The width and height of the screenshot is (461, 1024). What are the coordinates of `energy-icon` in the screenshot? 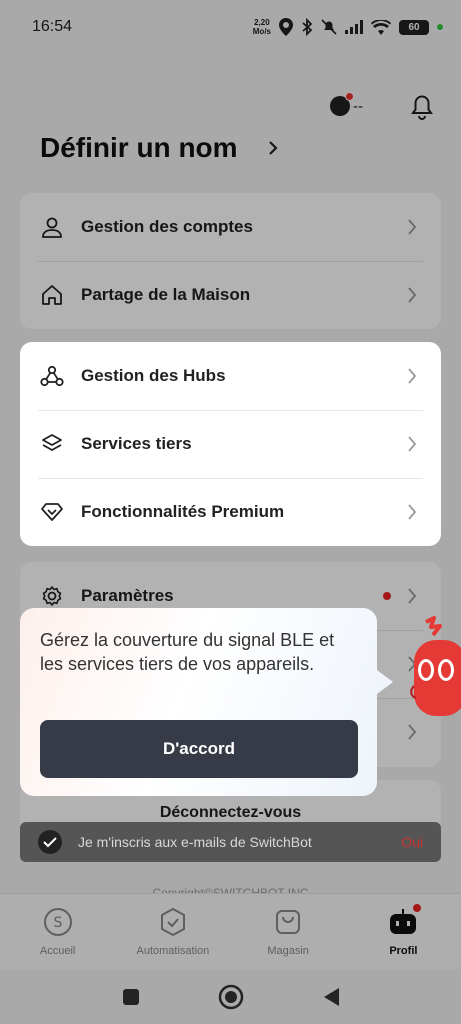 It's located at (342, 104).